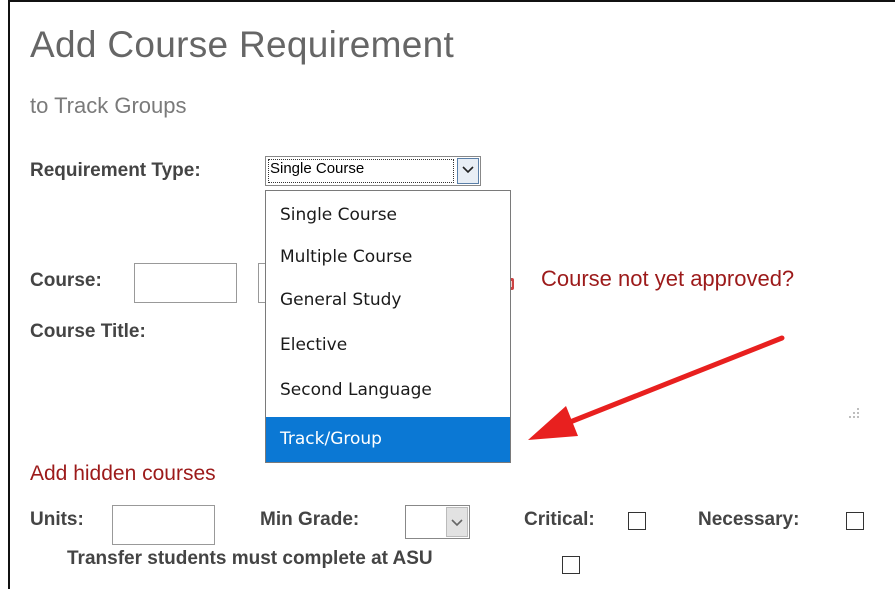 The image size is (895, 589). Describe the element at coordinates (656, 387) in the screenshot. I see `annotation-arrow-icon` at that location.